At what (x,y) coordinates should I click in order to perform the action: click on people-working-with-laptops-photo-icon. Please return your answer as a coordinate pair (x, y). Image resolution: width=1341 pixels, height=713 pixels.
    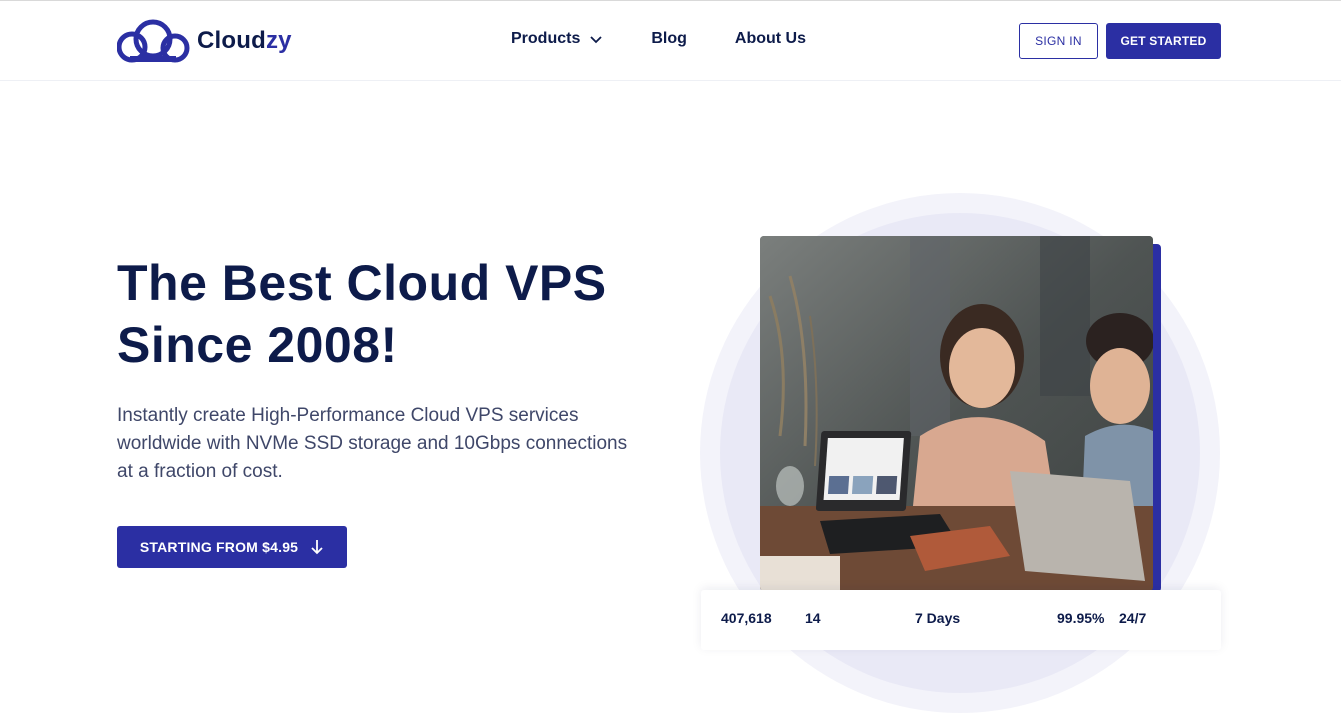
    Looking at the image, I should click on (956, 413).